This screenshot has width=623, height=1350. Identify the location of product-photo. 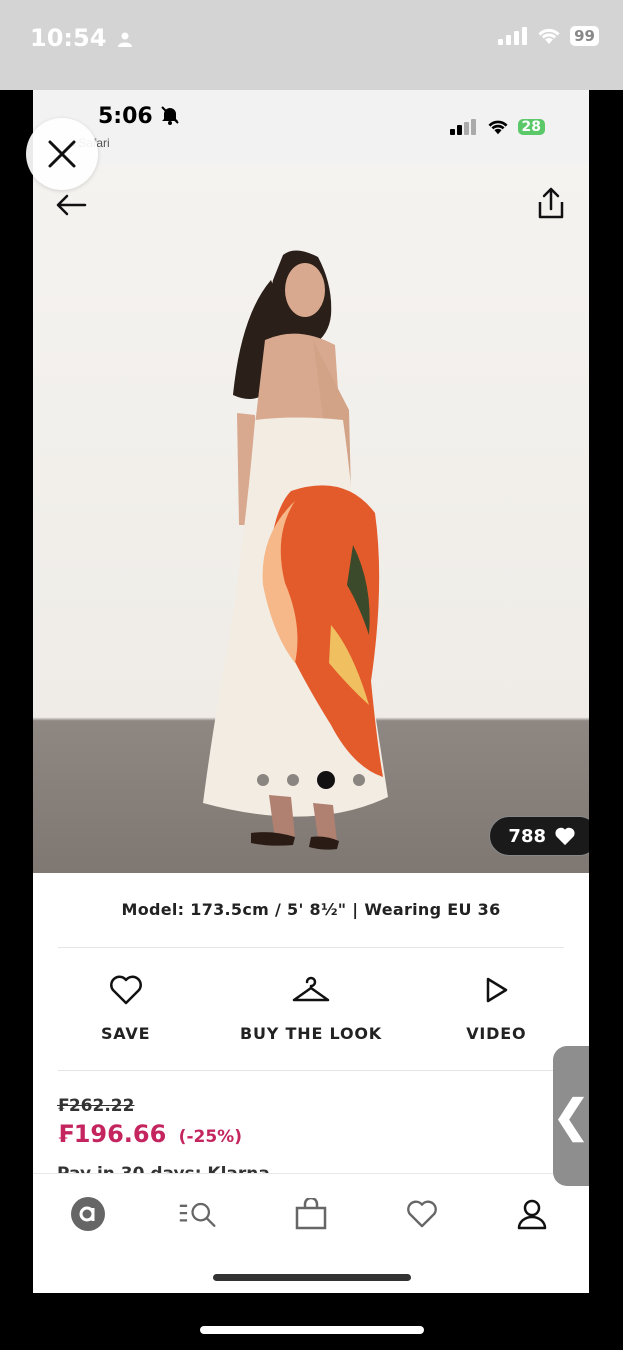
(295, 550).